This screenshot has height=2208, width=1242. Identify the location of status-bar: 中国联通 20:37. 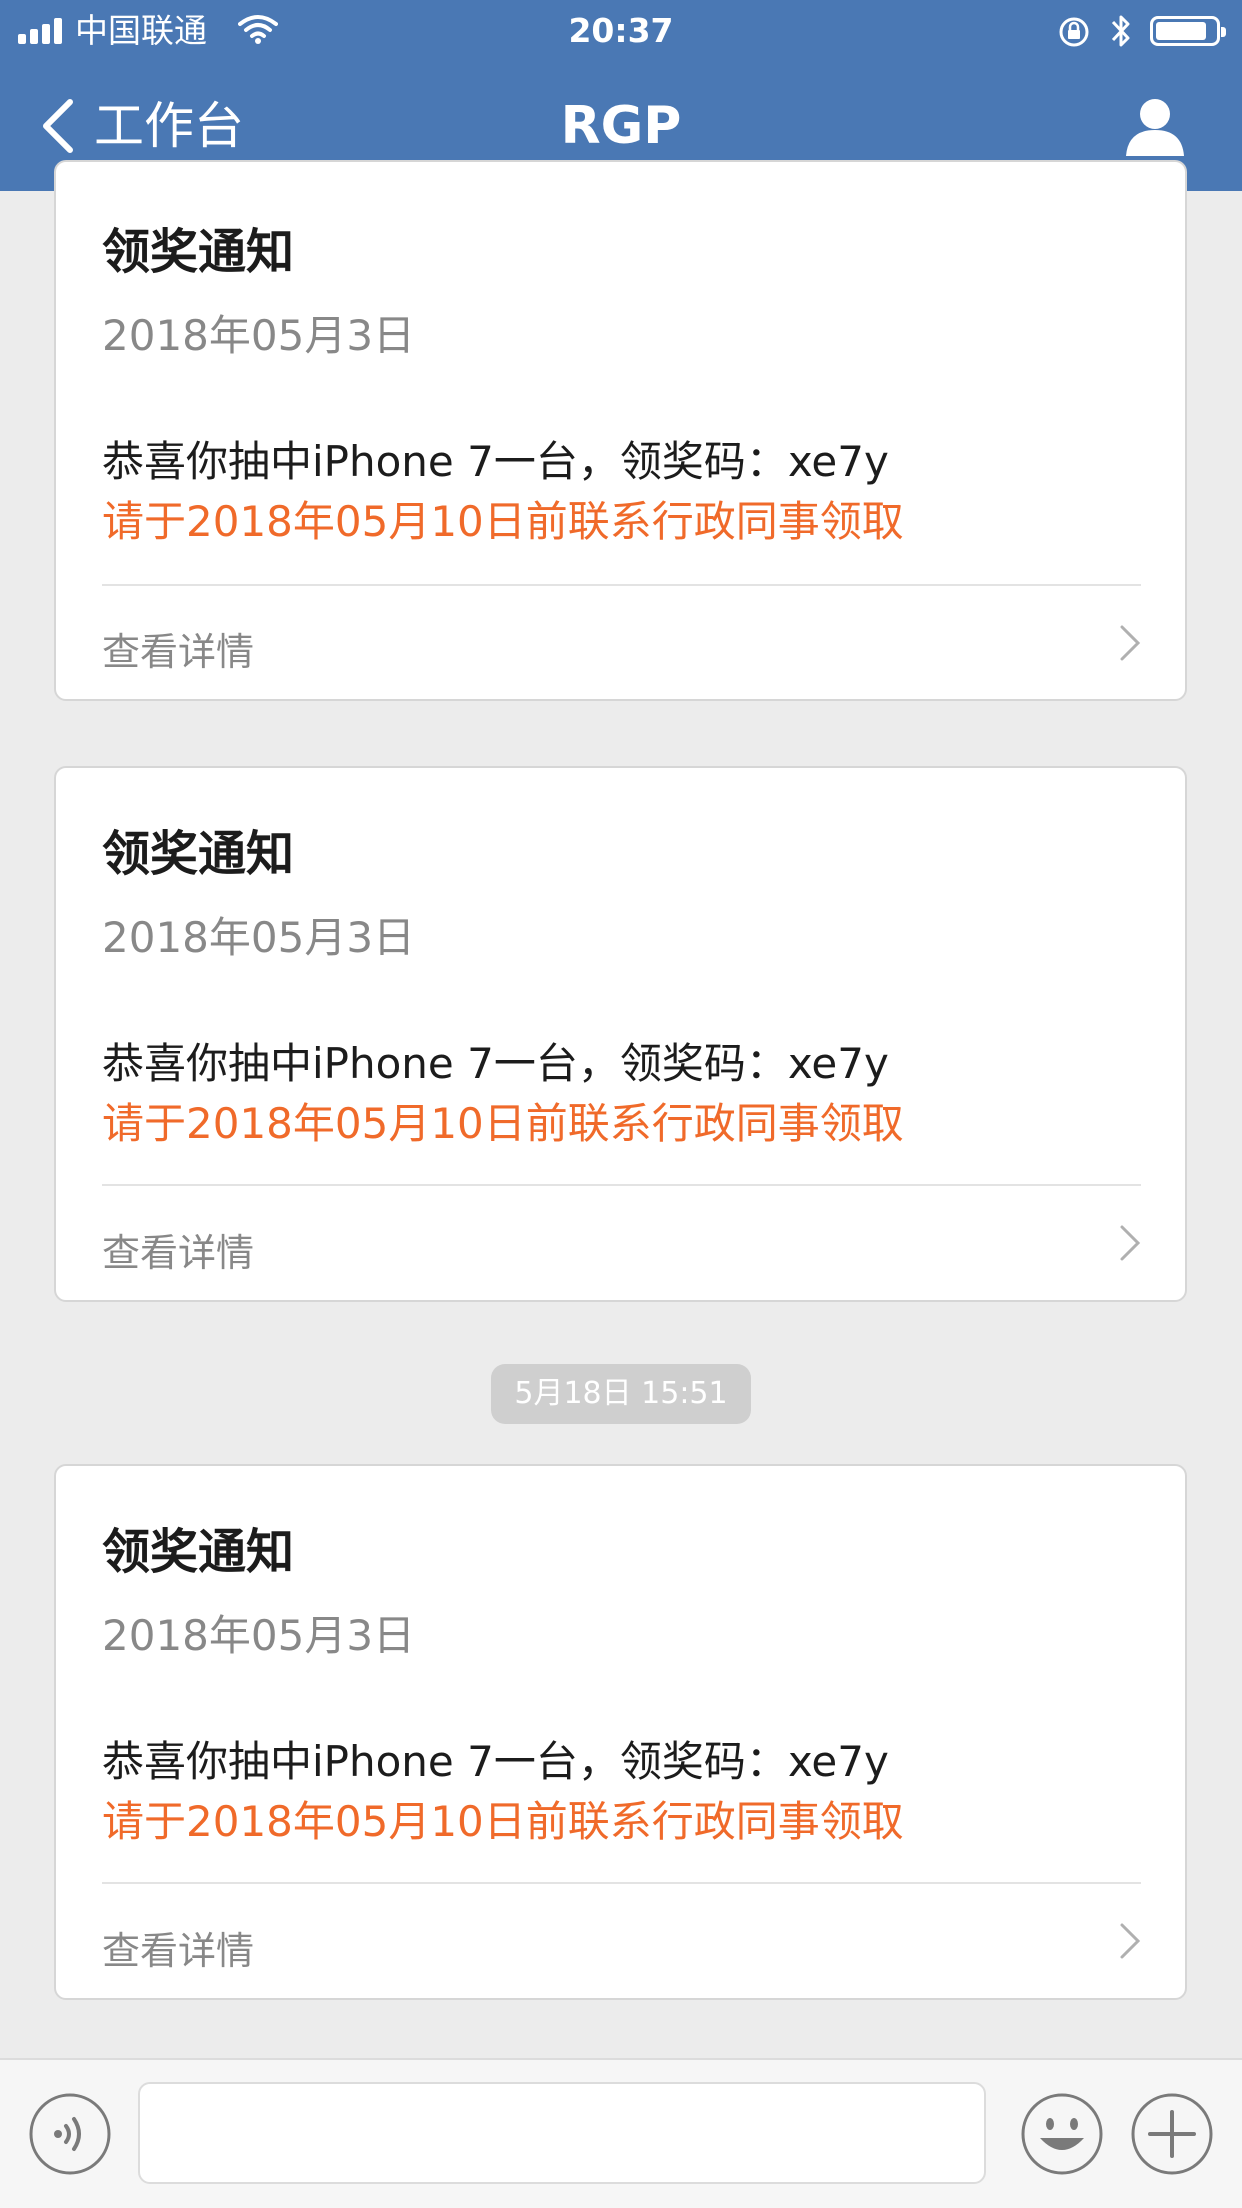
(621, 31).